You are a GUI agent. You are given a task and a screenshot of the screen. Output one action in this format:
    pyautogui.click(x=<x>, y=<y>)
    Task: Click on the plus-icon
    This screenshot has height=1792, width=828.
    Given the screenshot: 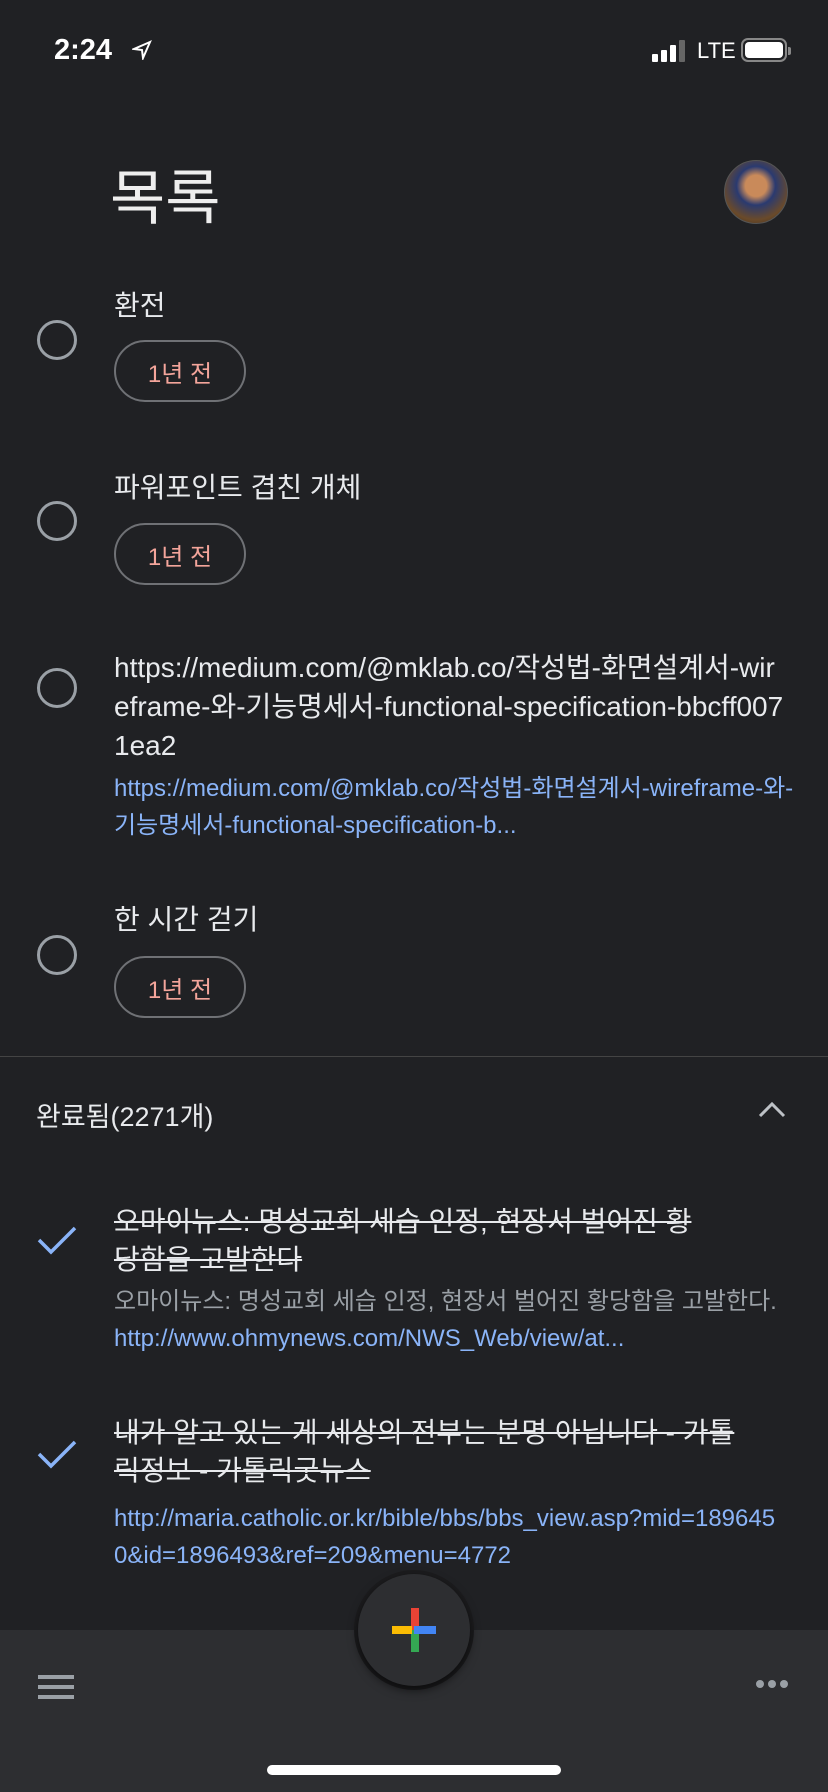 What is the action you would take?
    pyautogui.click(x=414, y=1630)
    